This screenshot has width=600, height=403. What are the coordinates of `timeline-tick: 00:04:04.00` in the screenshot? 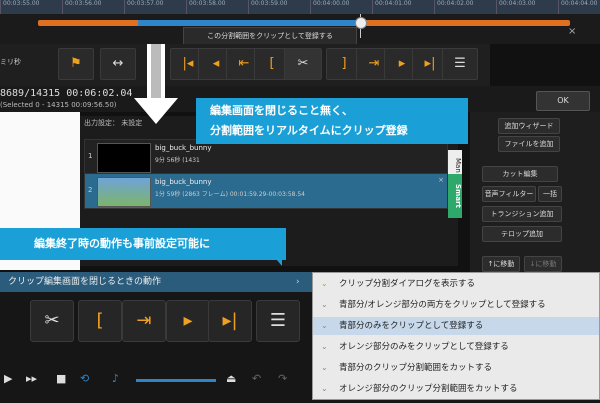 It's located at (578, 7).